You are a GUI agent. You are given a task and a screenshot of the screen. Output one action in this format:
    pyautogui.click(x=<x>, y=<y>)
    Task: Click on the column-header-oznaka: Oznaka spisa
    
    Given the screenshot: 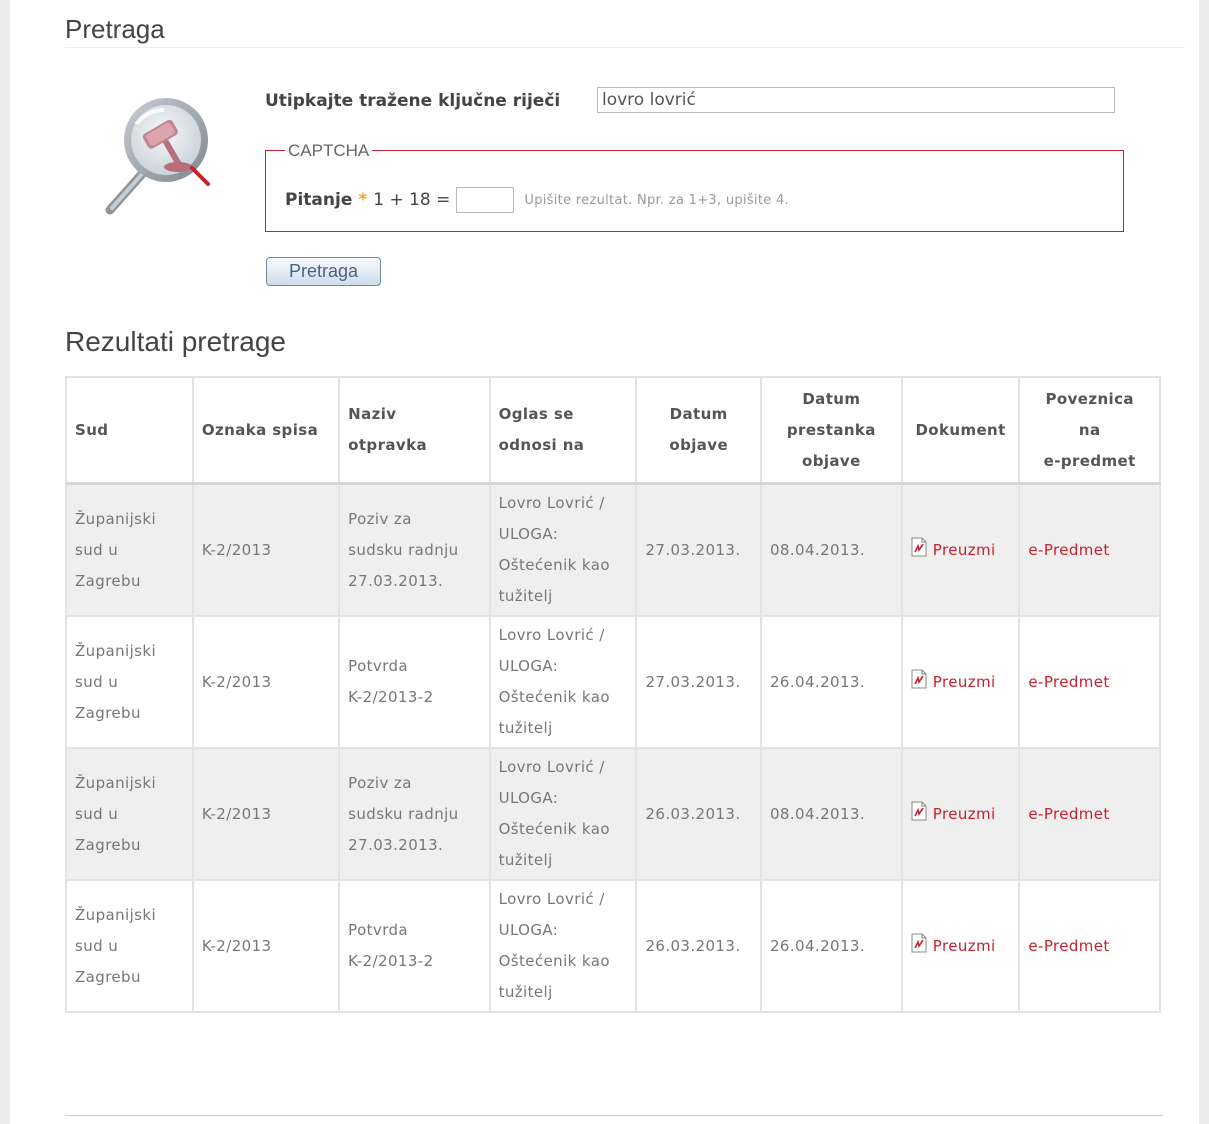 What is the action you would take?
    pyautogui.click(x=266, y=430)
    